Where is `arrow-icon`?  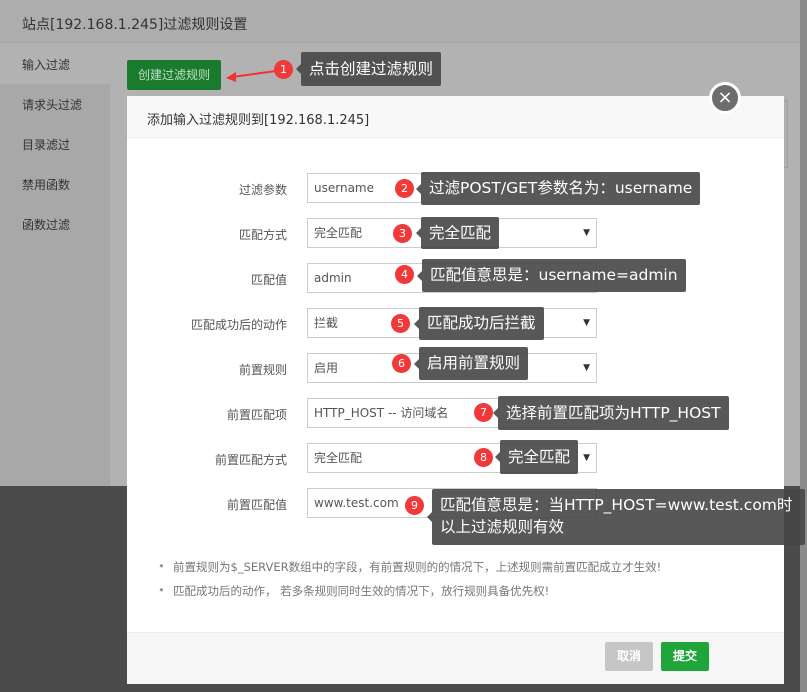 arrow-icon is located at coordinates (251, 76).